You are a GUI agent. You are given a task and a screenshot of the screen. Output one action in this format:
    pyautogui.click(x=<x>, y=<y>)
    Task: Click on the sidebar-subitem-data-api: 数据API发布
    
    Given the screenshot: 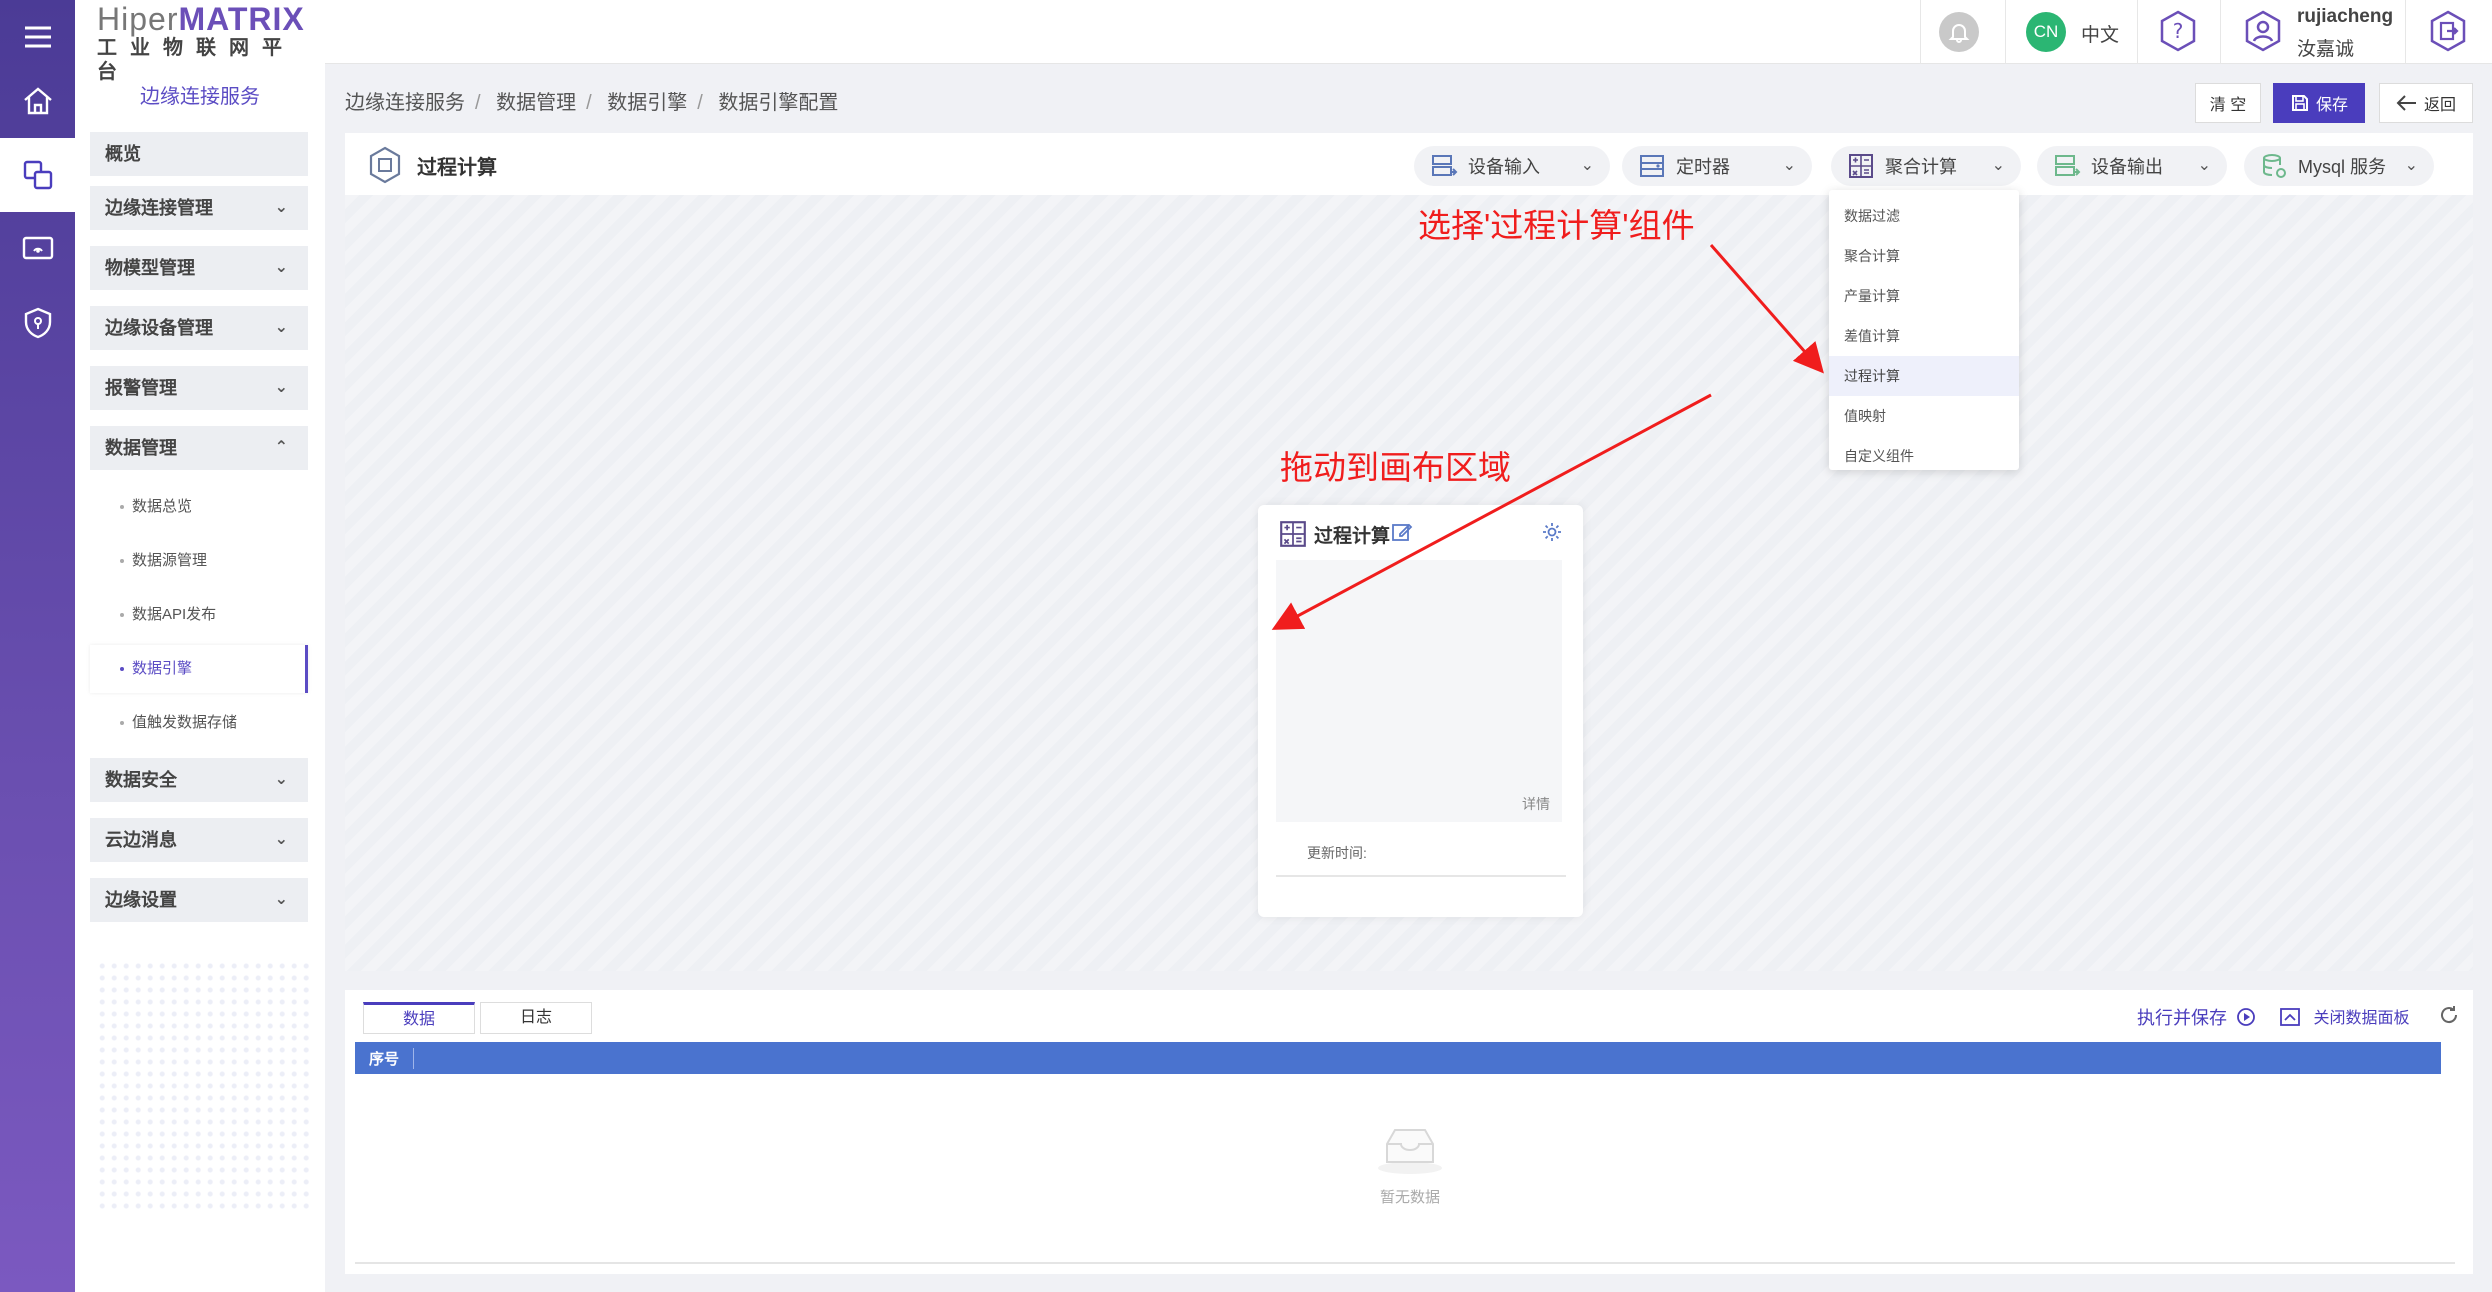 What is the action you would take?
    pyautogui.click(x=199, y=615)
    